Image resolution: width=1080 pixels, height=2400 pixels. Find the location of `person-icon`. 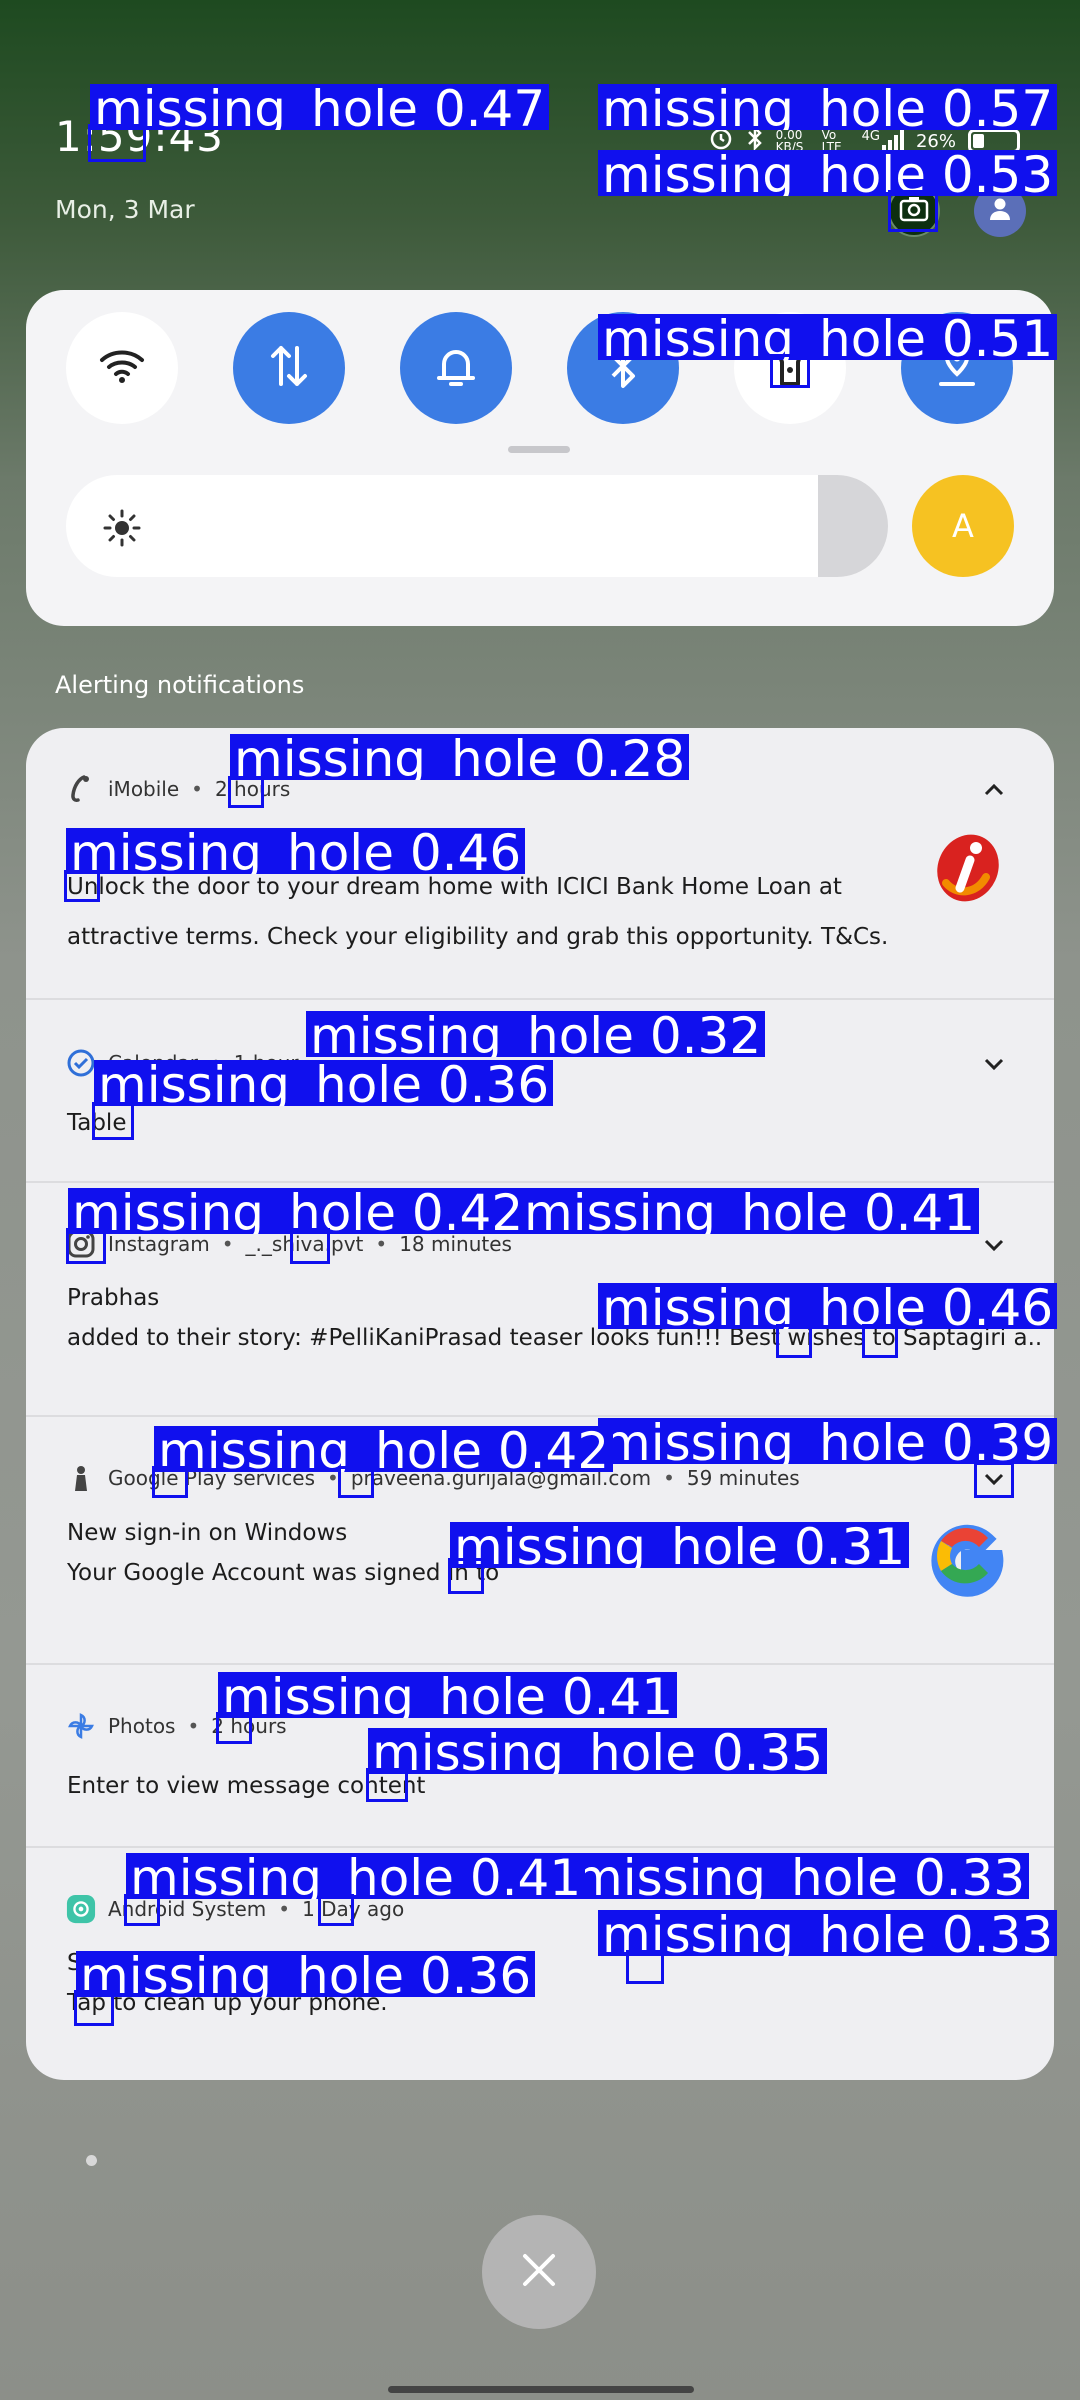

person-icon is located at coordinates (1000, 211).